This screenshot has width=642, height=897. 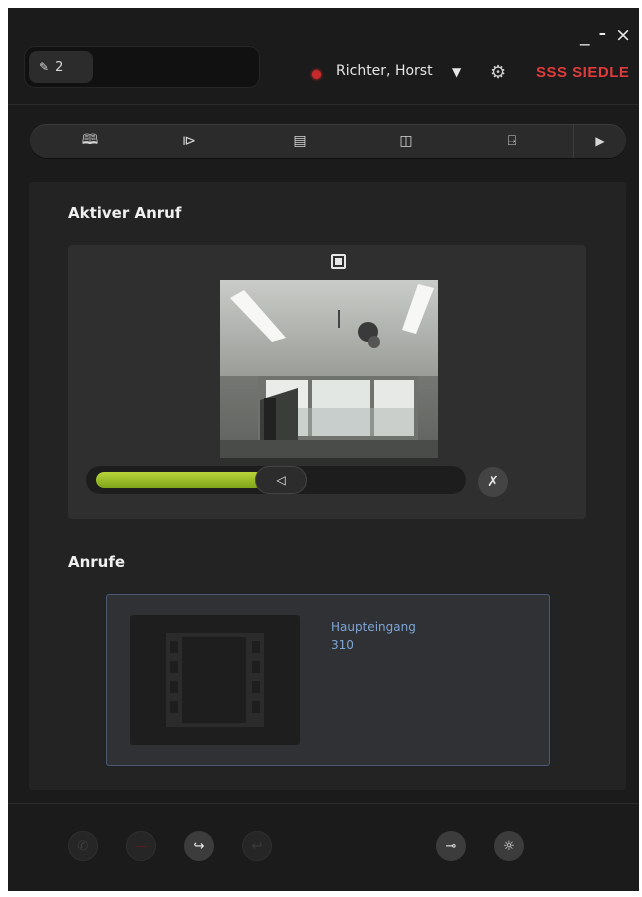 I want to click on header-divider, so click(x=323, y=104).